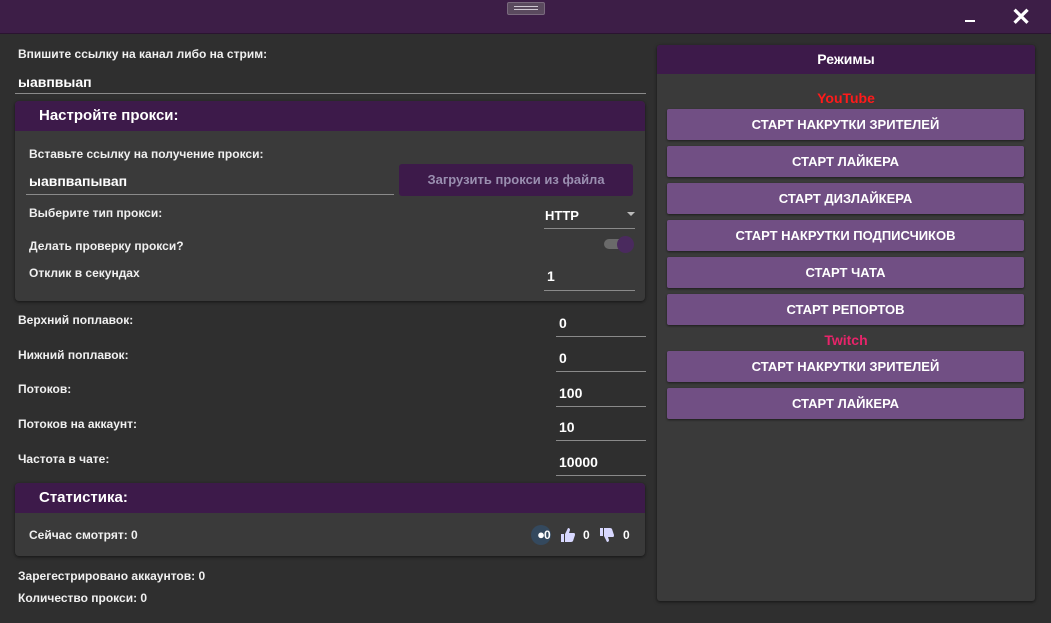  What do you see at coordinates (563, 358) in the screenshot?
I see `bottom-float-input: 0` at bounding box center [563, 358].